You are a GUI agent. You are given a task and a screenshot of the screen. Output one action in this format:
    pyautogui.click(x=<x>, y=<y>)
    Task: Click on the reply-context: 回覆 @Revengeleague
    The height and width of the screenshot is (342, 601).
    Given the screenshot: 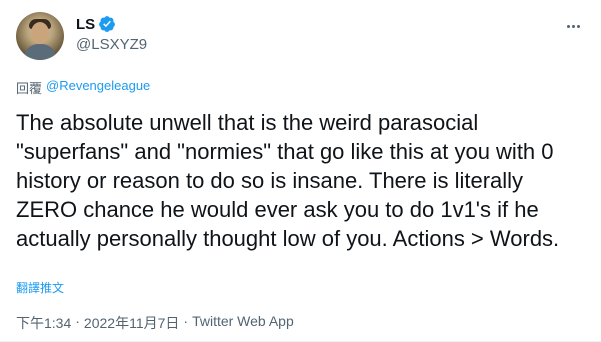 What is the action you would take?
    pyautogui.click(x=83, y=87)
    